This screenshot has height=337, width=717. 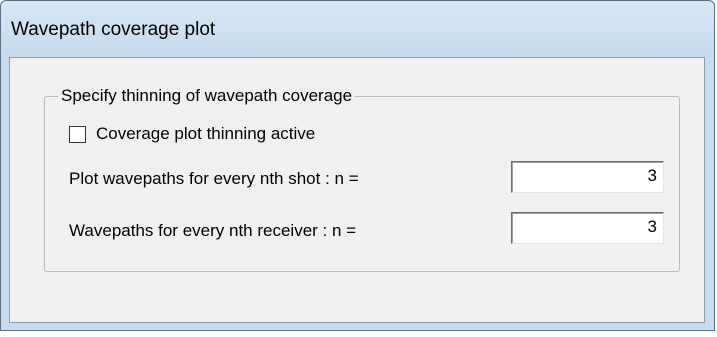 I want to click on shot-interval-label: Plot wavepaths for every nth shot : n =, so click(x=214, y=178).